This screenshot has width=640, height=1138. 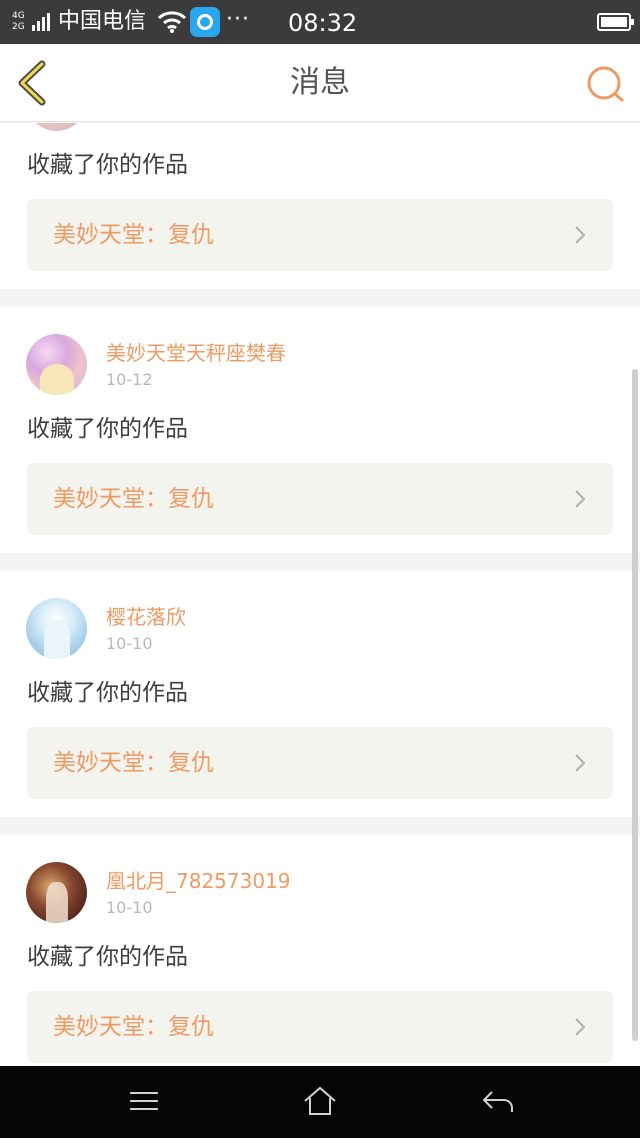 I want to click on username: 凰北月_782573019, so click(x=198, y=881).